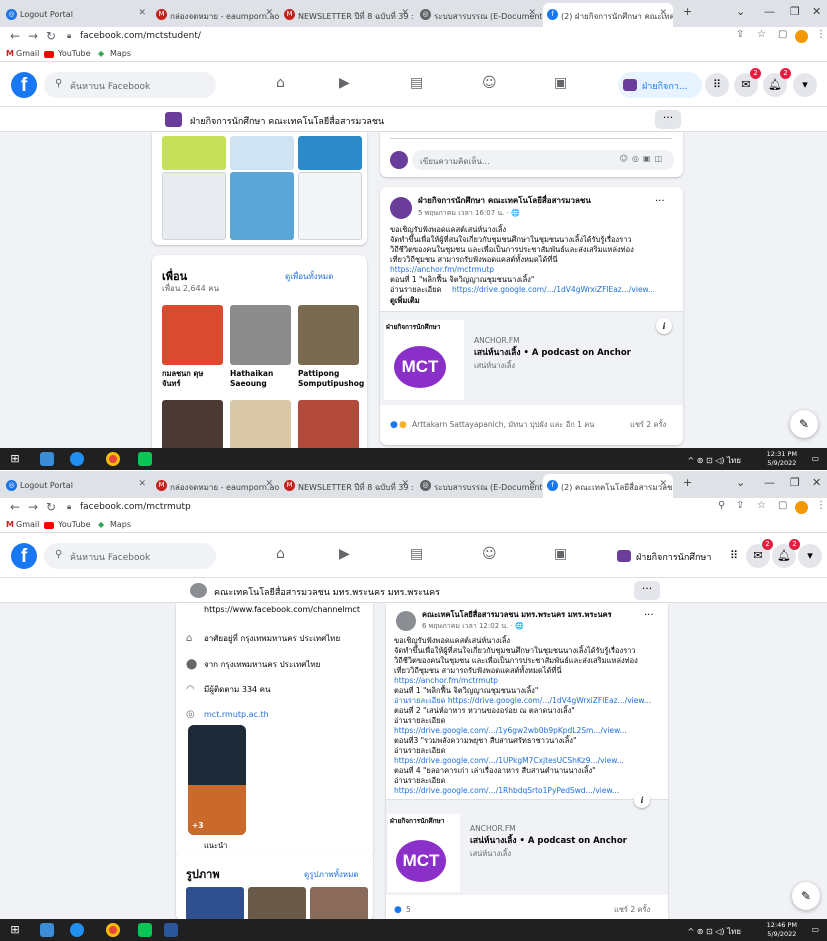  What do you see at coordinates (77, 459) in the screenshot?
I see `edge-icon` at bounding box center [77, 459].